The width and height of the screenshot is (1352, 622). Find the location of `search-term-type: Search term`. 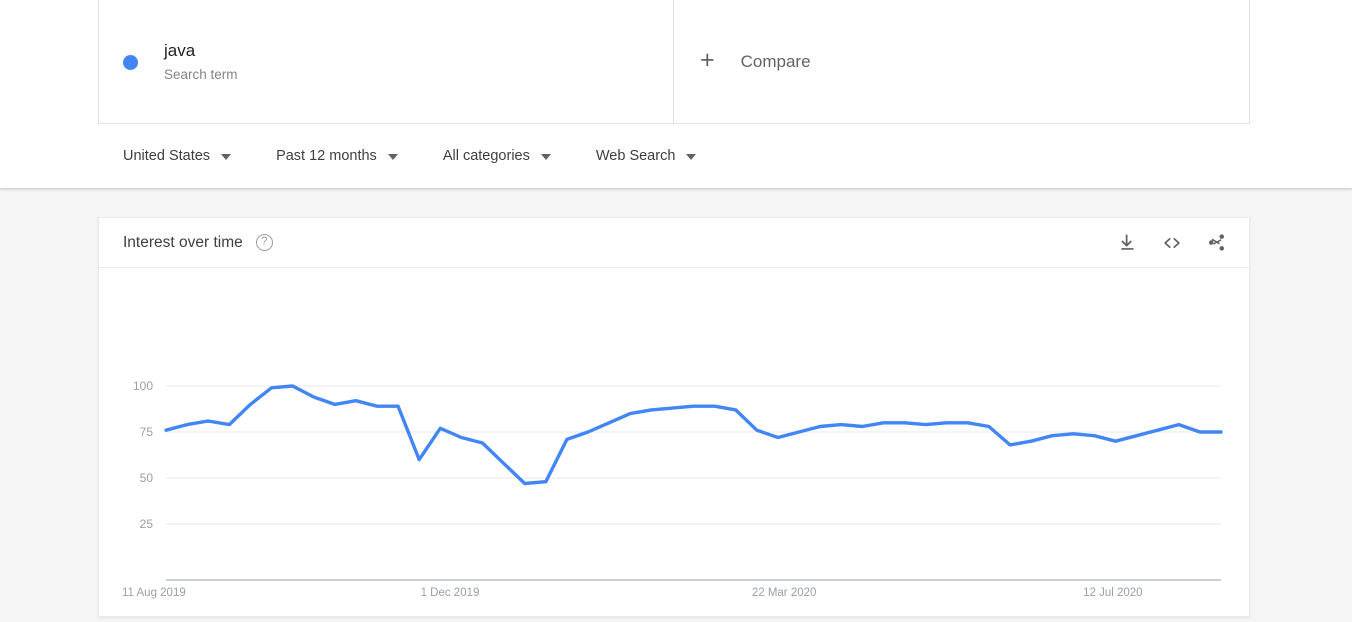

search-term-type: Search term is located at coordinates (201, 74).